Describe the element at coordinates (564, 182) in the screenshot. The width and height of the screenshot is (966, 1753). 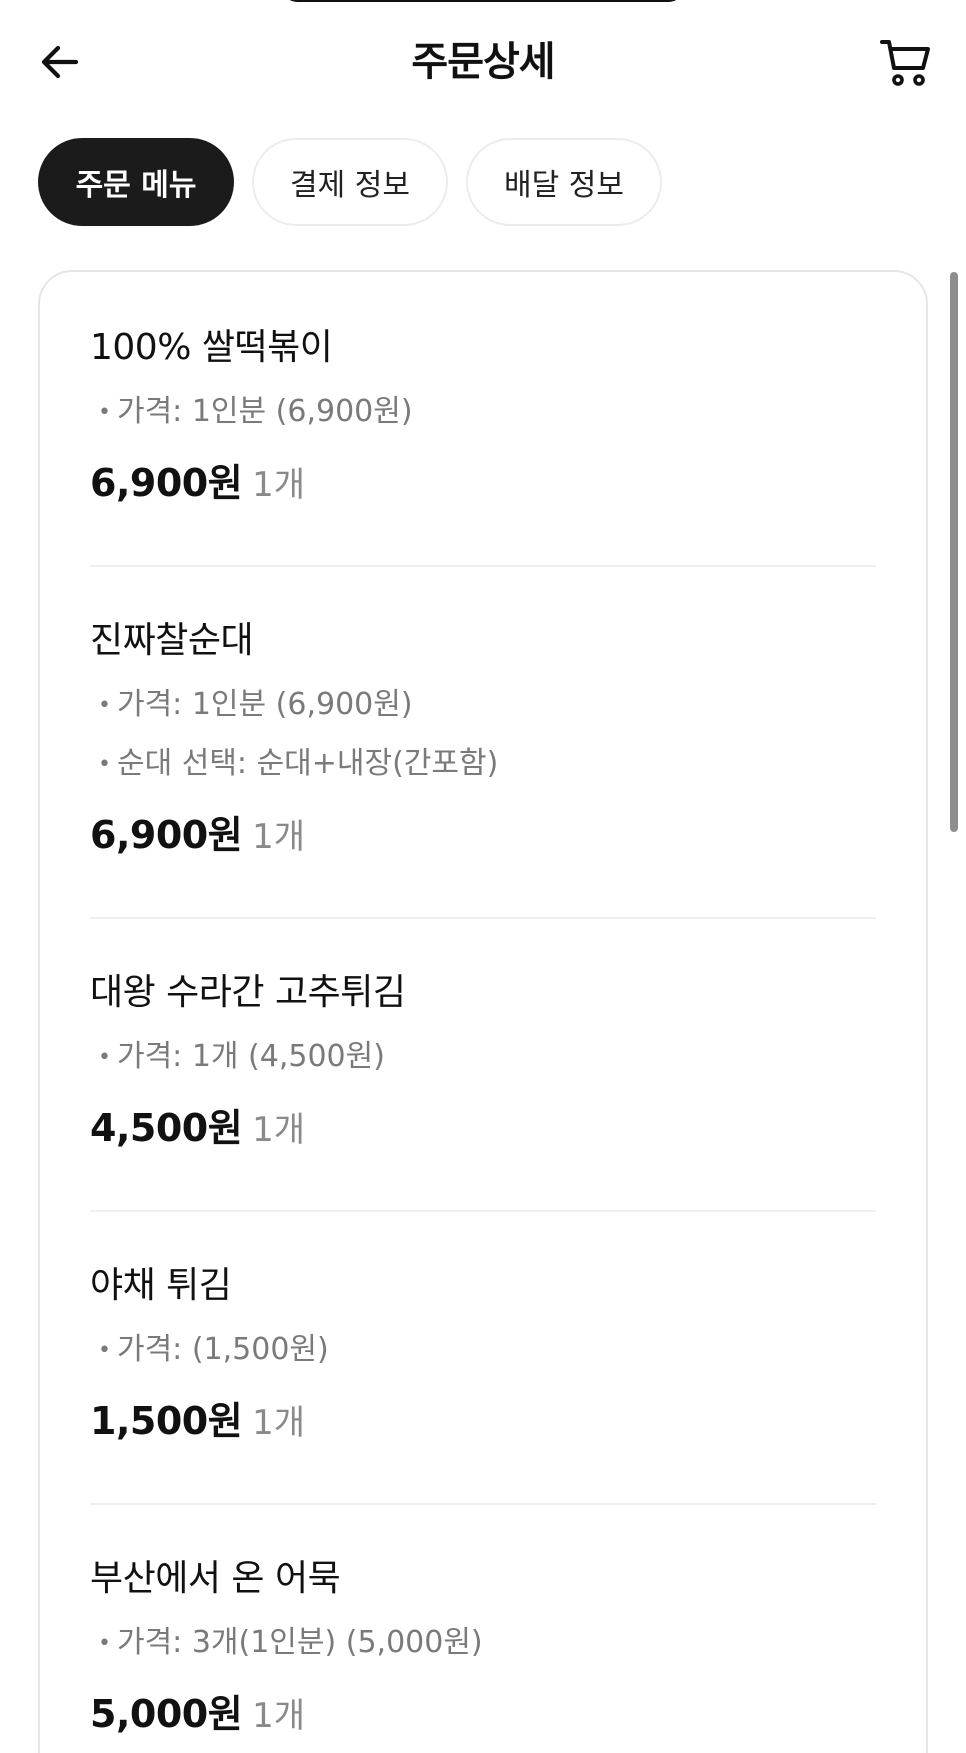
I see `tab-delivery-info: 배달 정보` at that location.